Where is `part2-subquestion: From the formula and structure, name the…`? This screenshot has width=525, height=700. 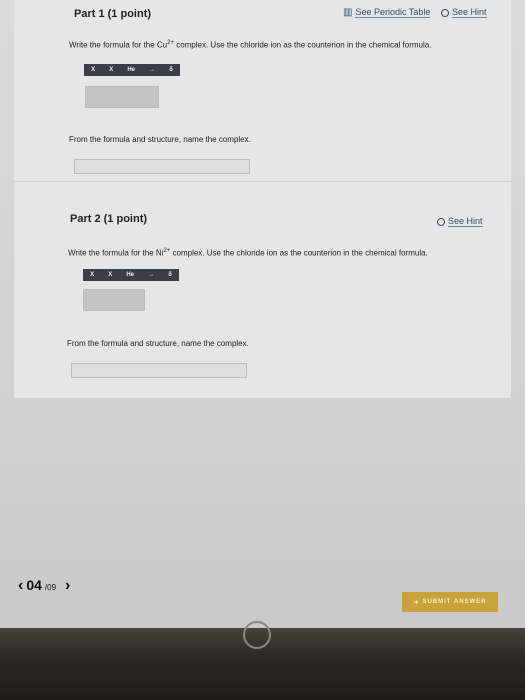 part2-subquestion: From the formula and structure, name the… is located at coordinates (158, 343).